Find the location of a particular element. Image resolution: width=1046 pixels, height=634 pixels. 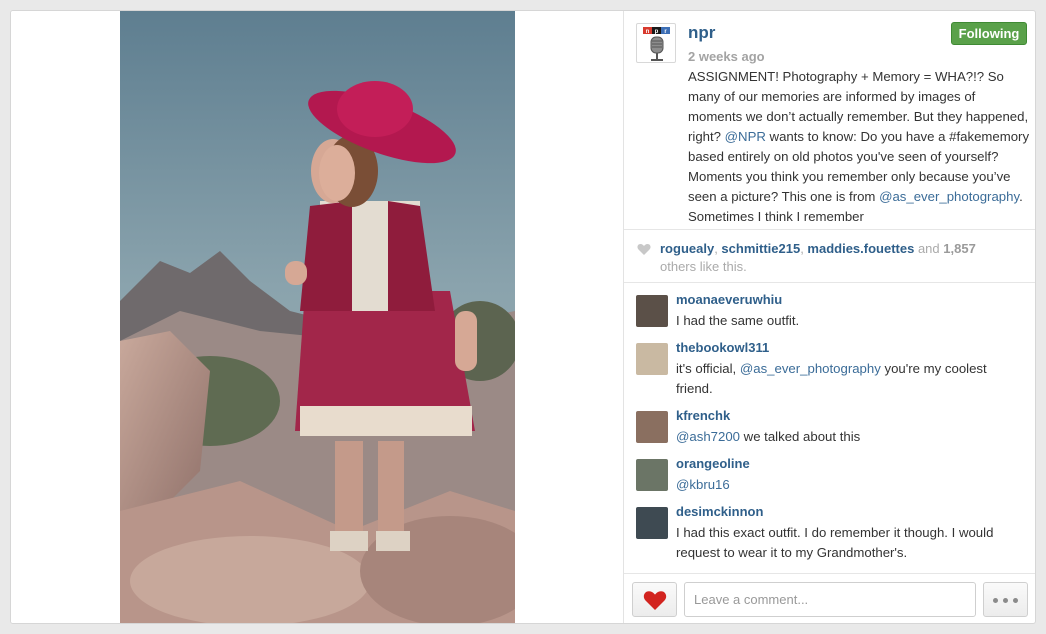

commenter-username: orangeoline is located at coordinates (713, 463).